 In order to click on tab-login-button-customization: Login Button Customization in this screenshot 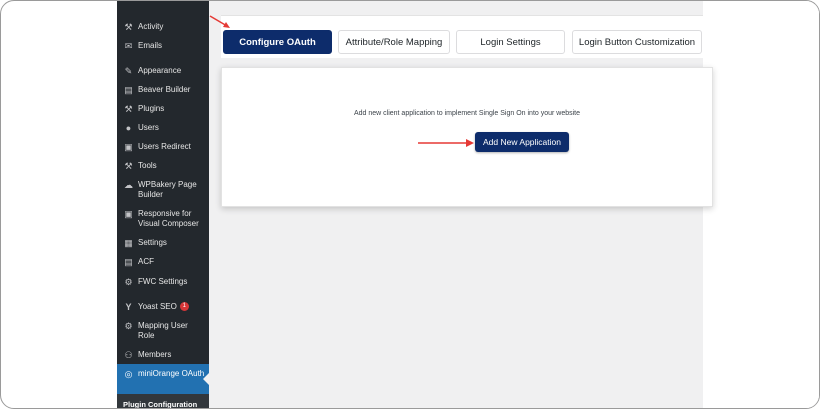, I will do `click(637, 42)`.